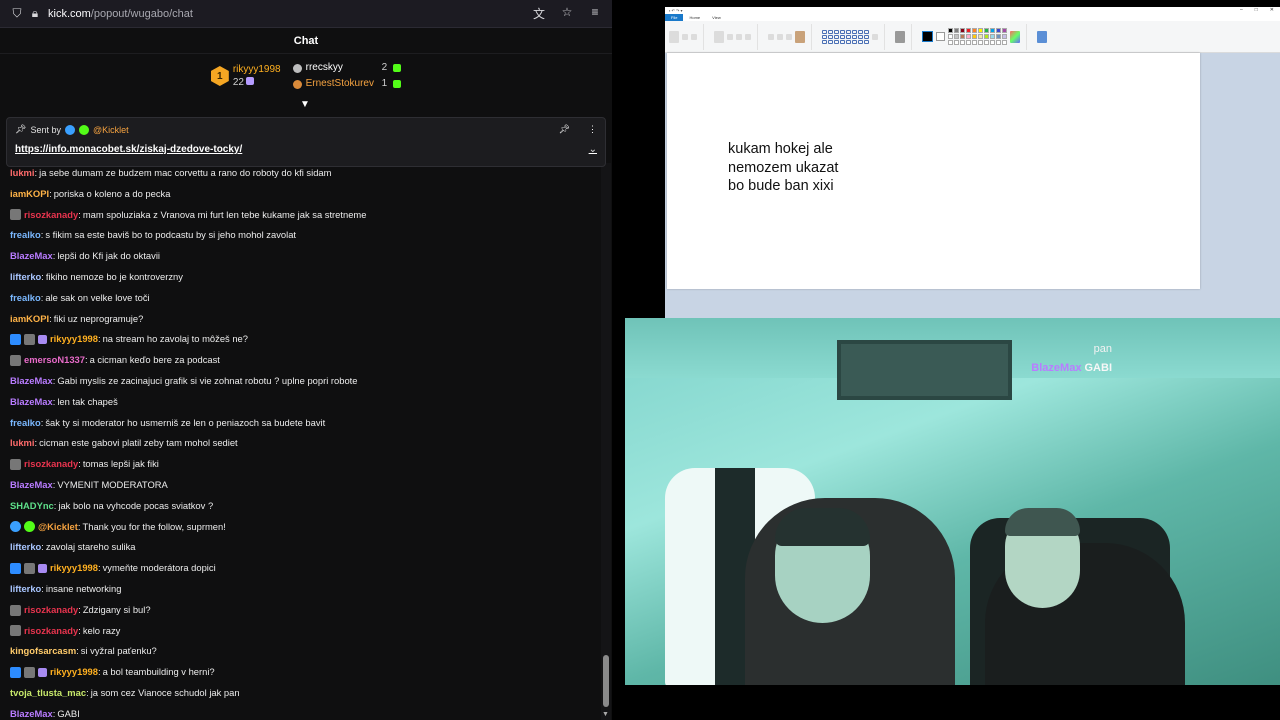 Image resolution: width=1280 pixels, height=720 pixels. What do you see at coordinates (674, 17) in the screenshot?
I see `tab-file: File` at bounding box center [674, 17].